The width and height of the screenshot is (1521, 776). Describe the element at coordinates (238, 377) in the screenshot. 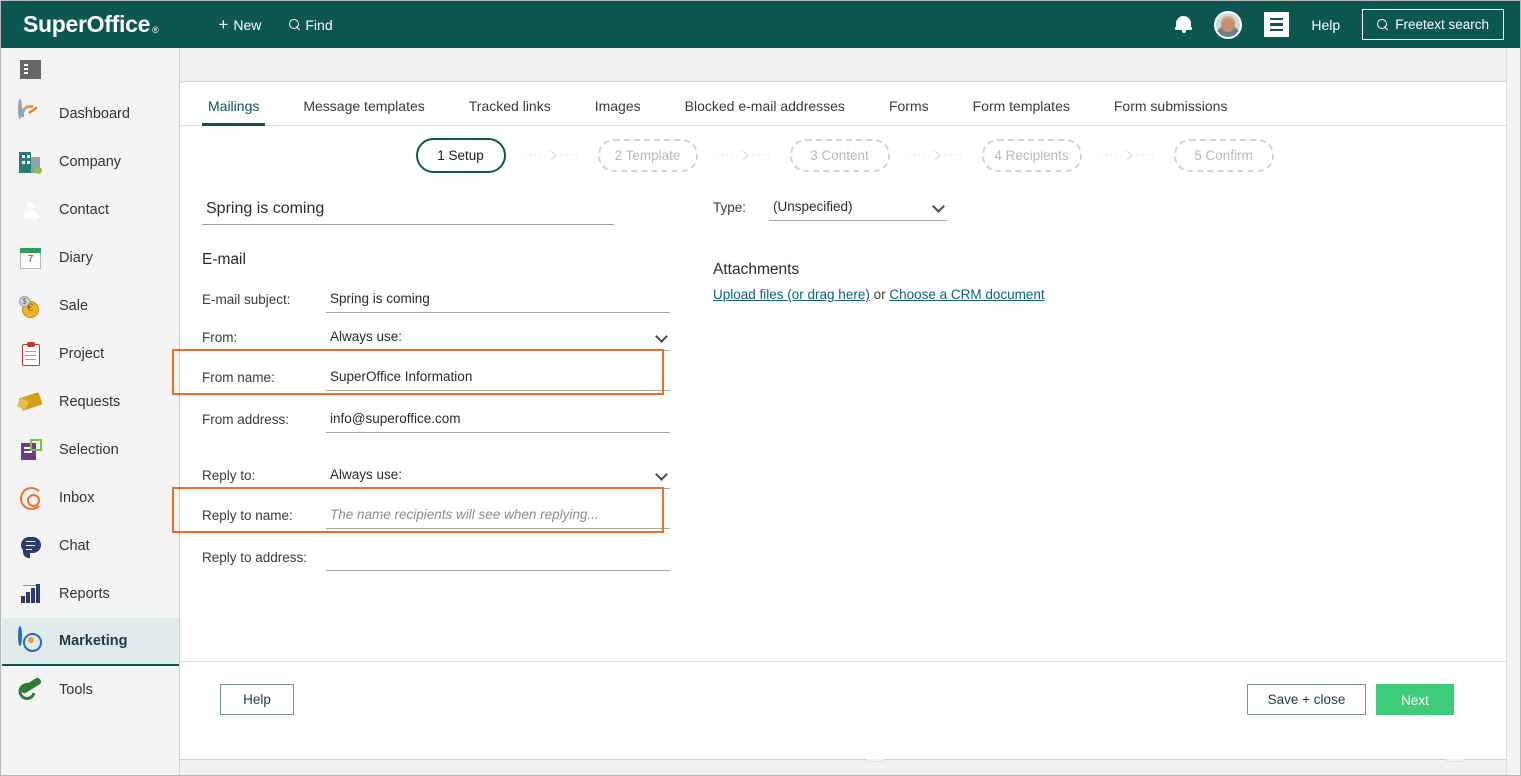

I see `from-name-label: From name:` at that location.